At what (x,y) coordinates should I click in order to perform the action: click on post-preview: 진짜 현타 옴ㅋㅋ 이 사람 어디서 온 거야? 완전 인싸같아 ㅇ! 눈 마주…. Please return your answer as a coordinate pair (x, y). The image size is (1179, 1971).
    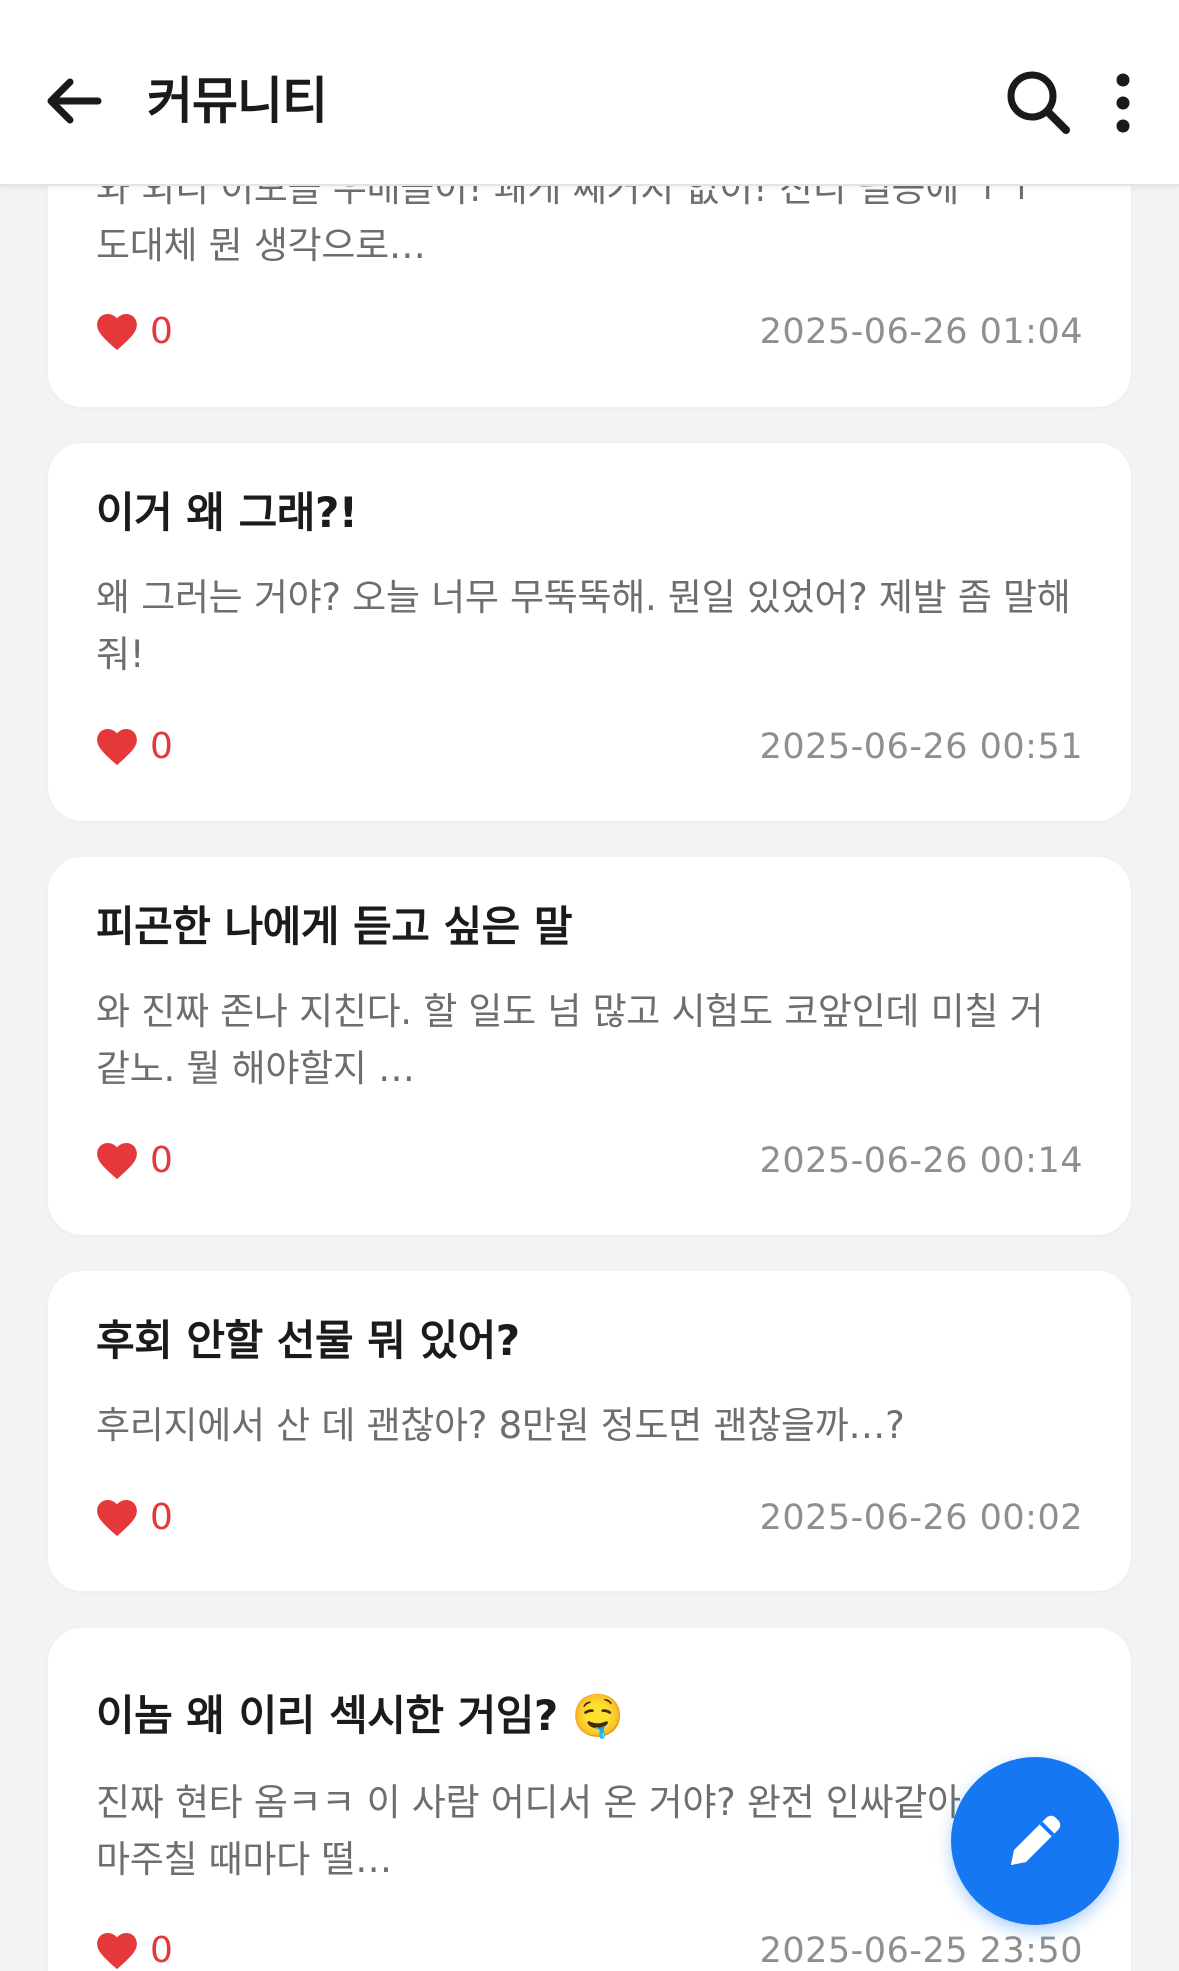
    Looking at the image, I should click on (581, 1831).